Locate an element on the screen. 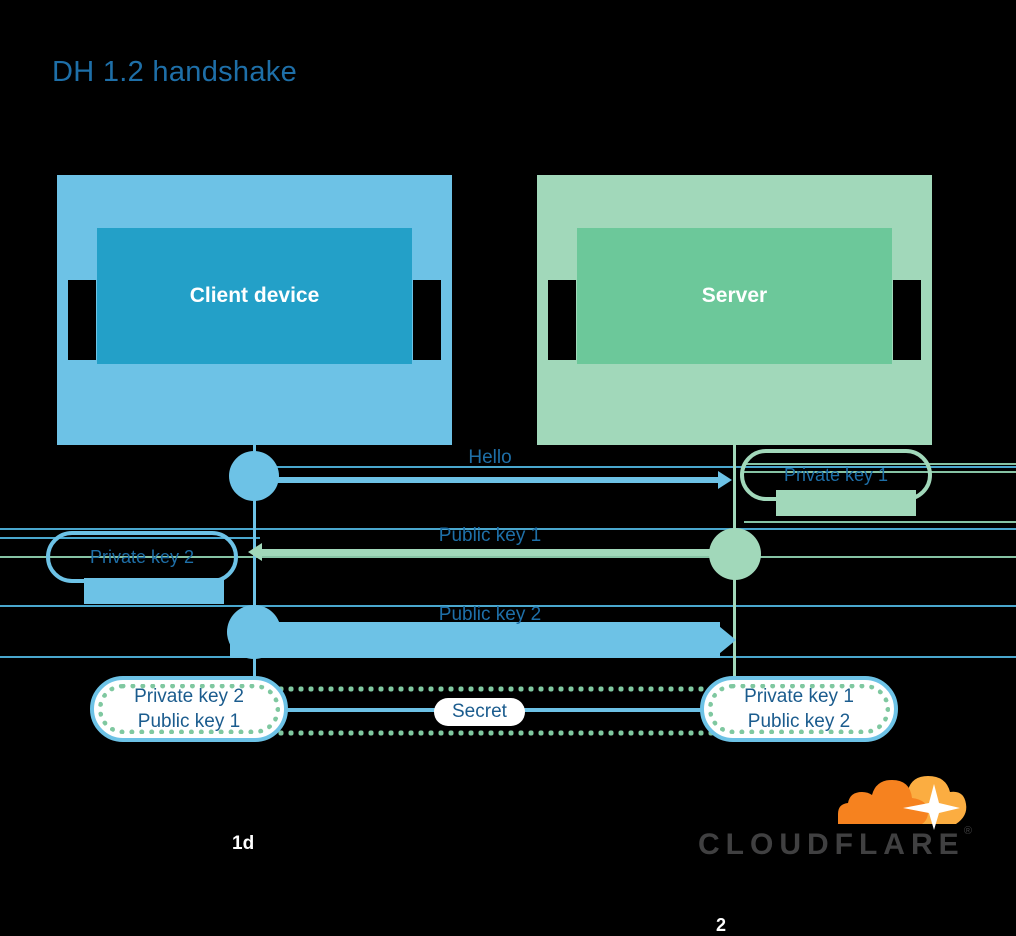  private-key-1-rail-c is located at coordinates (880, 522).